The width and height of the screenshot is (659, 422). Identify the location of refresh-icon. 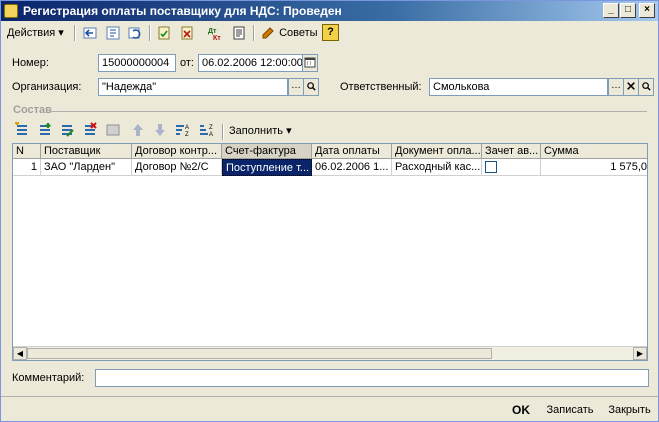
(135, 33).